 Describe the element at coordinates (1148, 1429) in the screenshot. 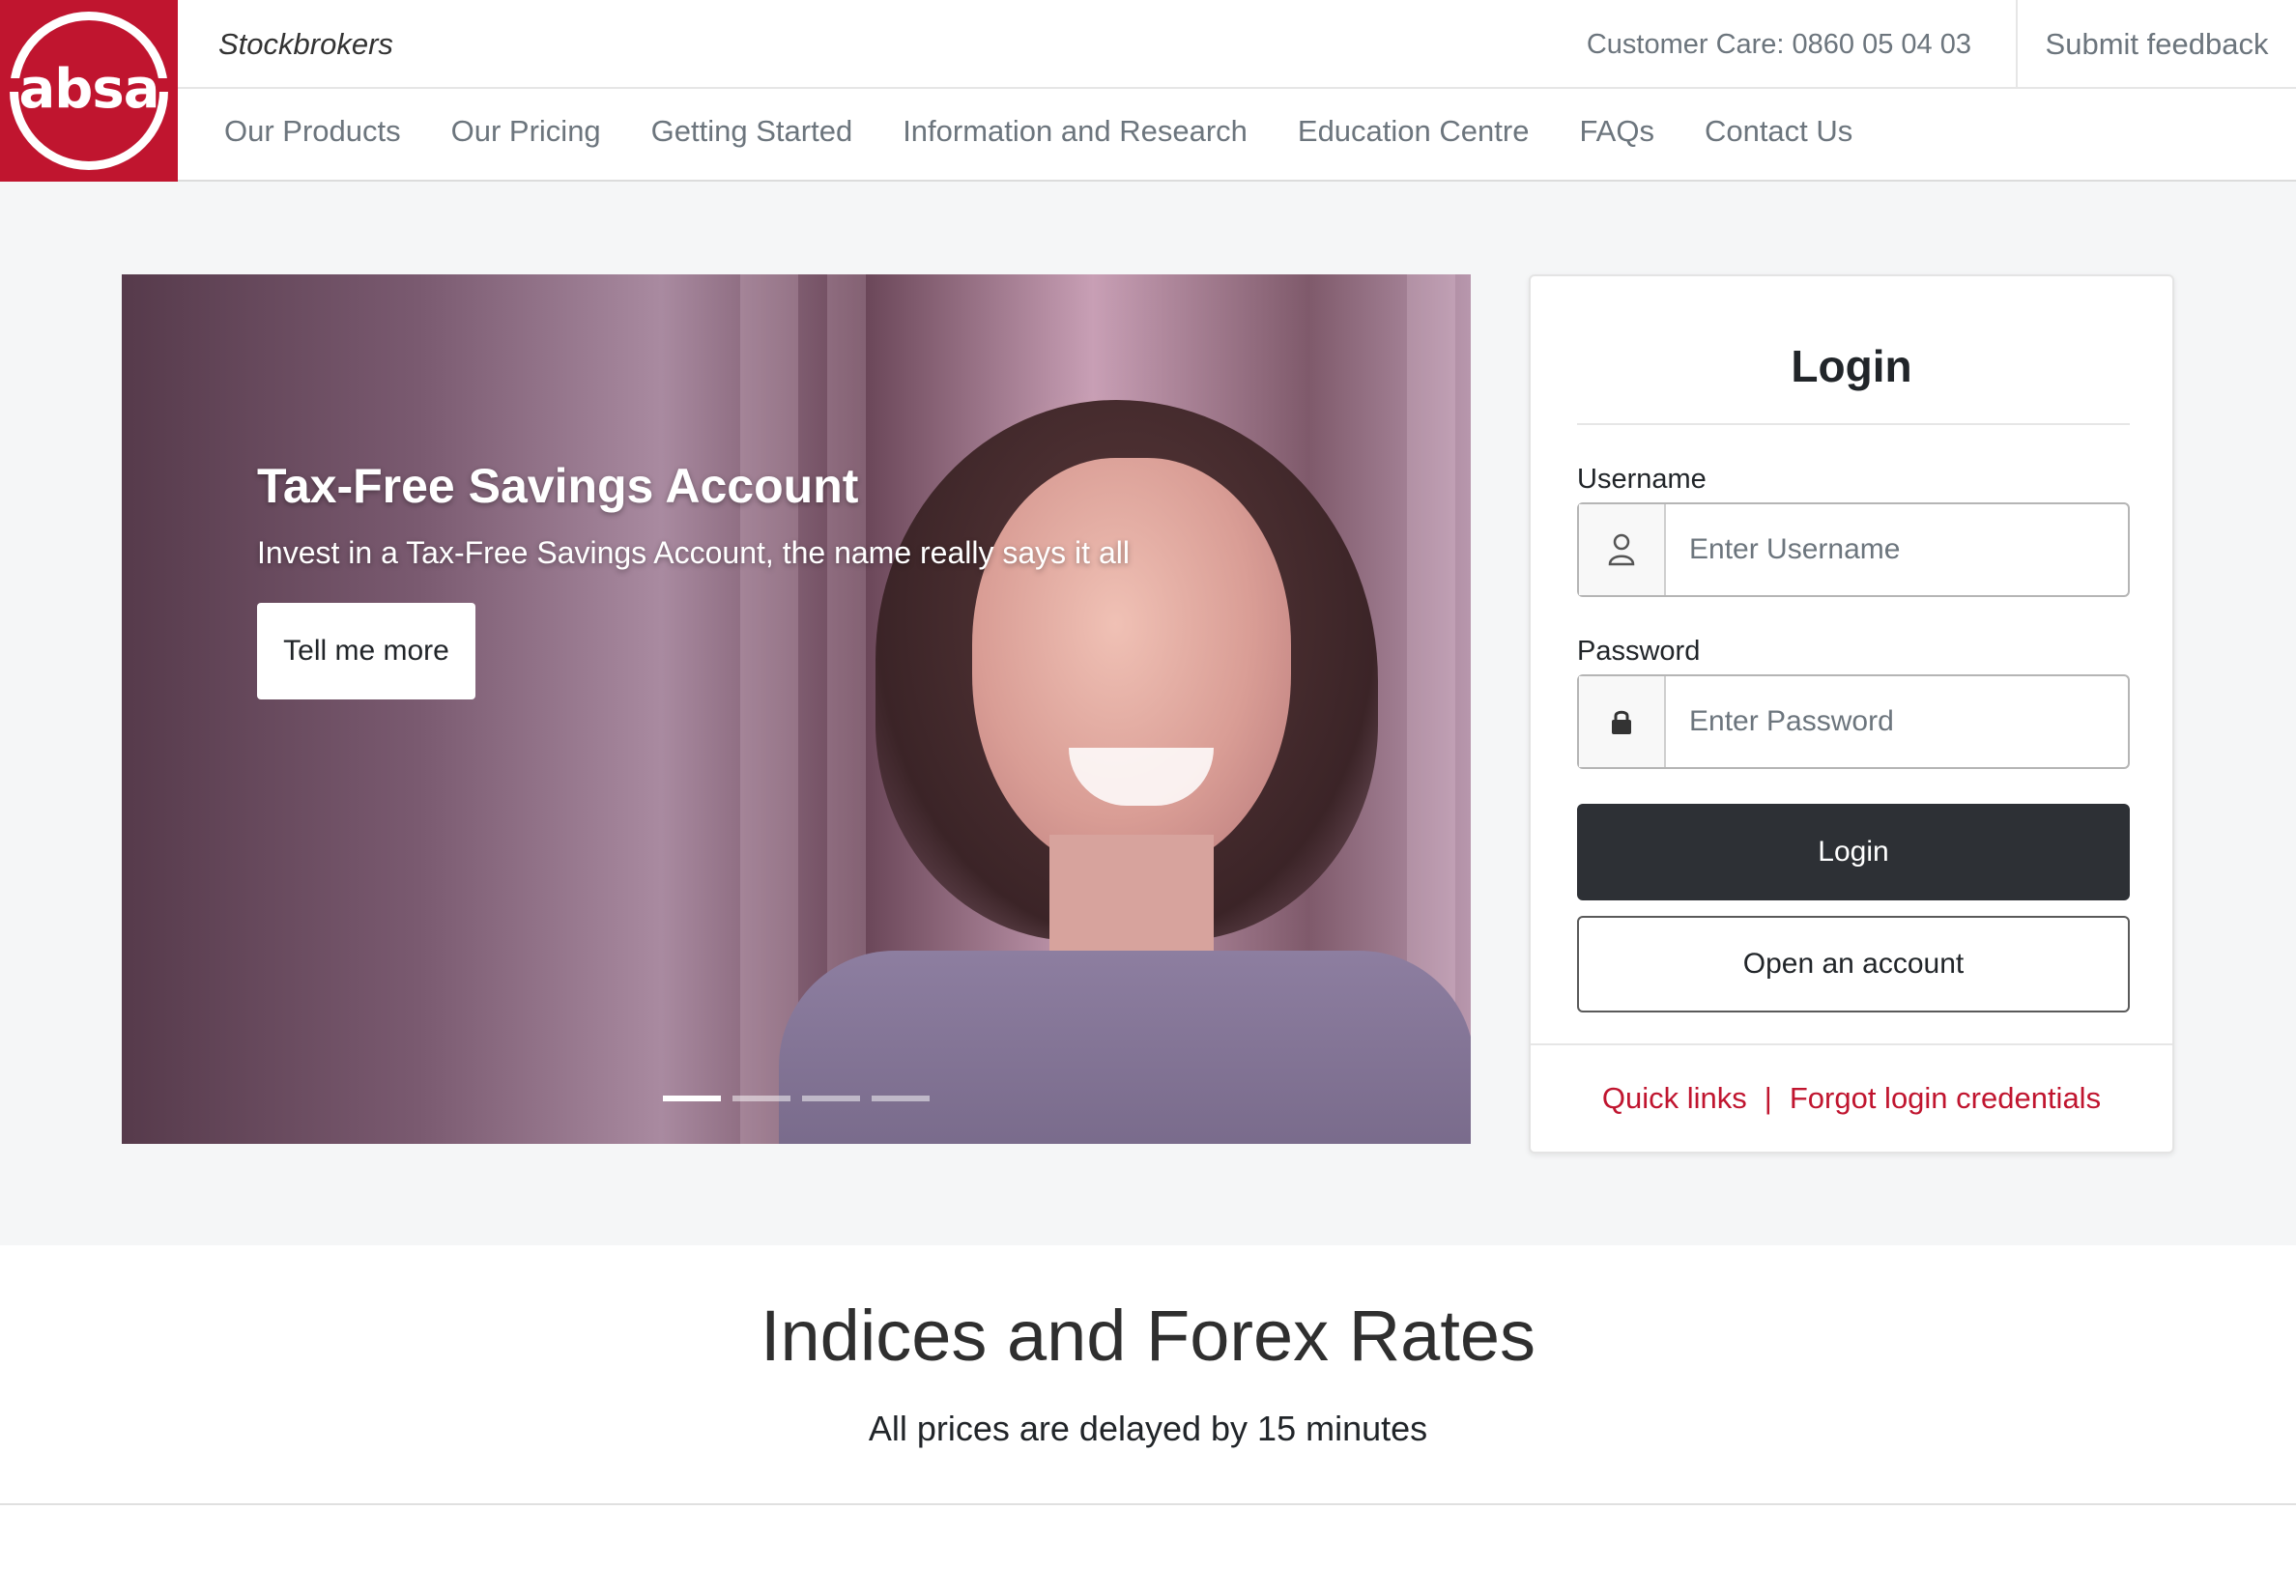

I see `indices-section-subtitle: All prices are delayed by 15 minutes` at that location.